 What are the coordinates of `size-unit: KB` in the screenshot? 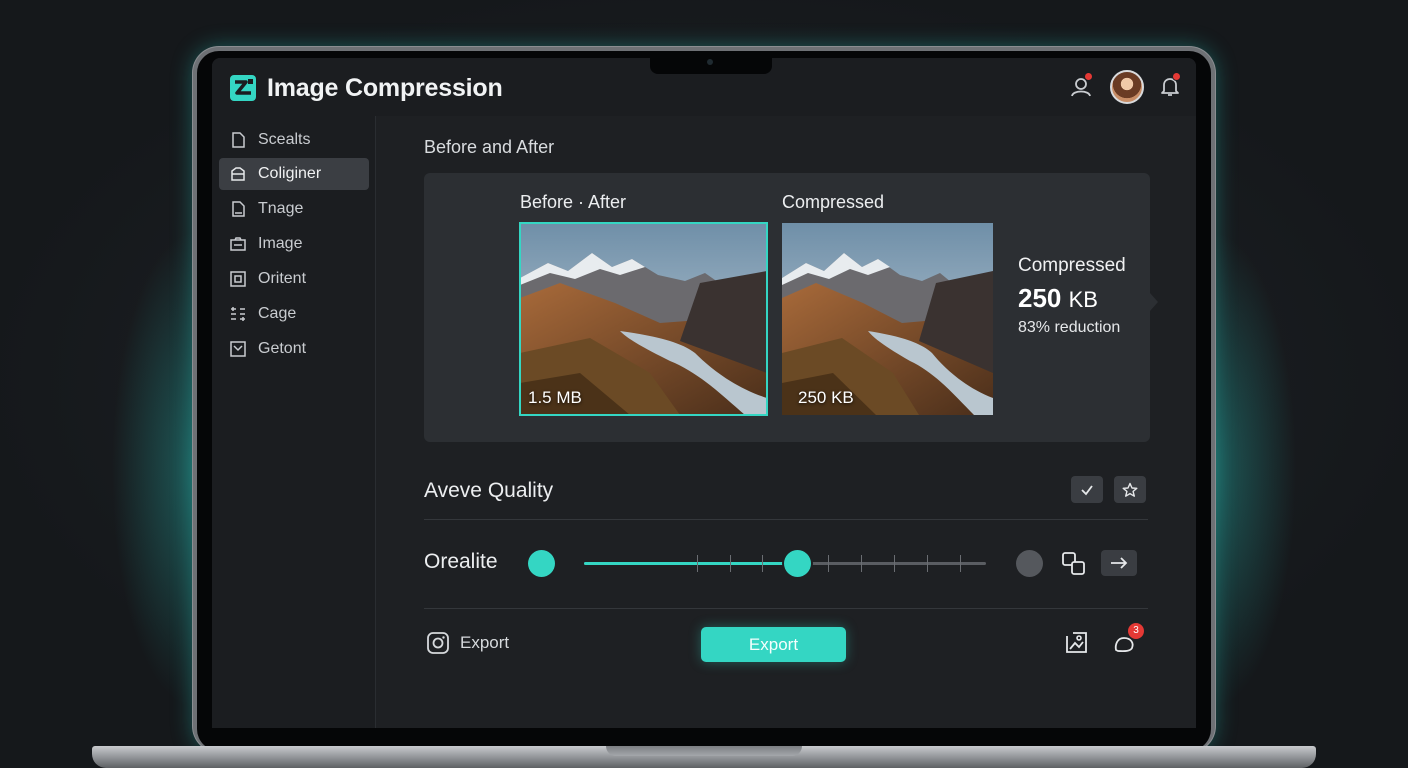 It's located at (1083, 299).